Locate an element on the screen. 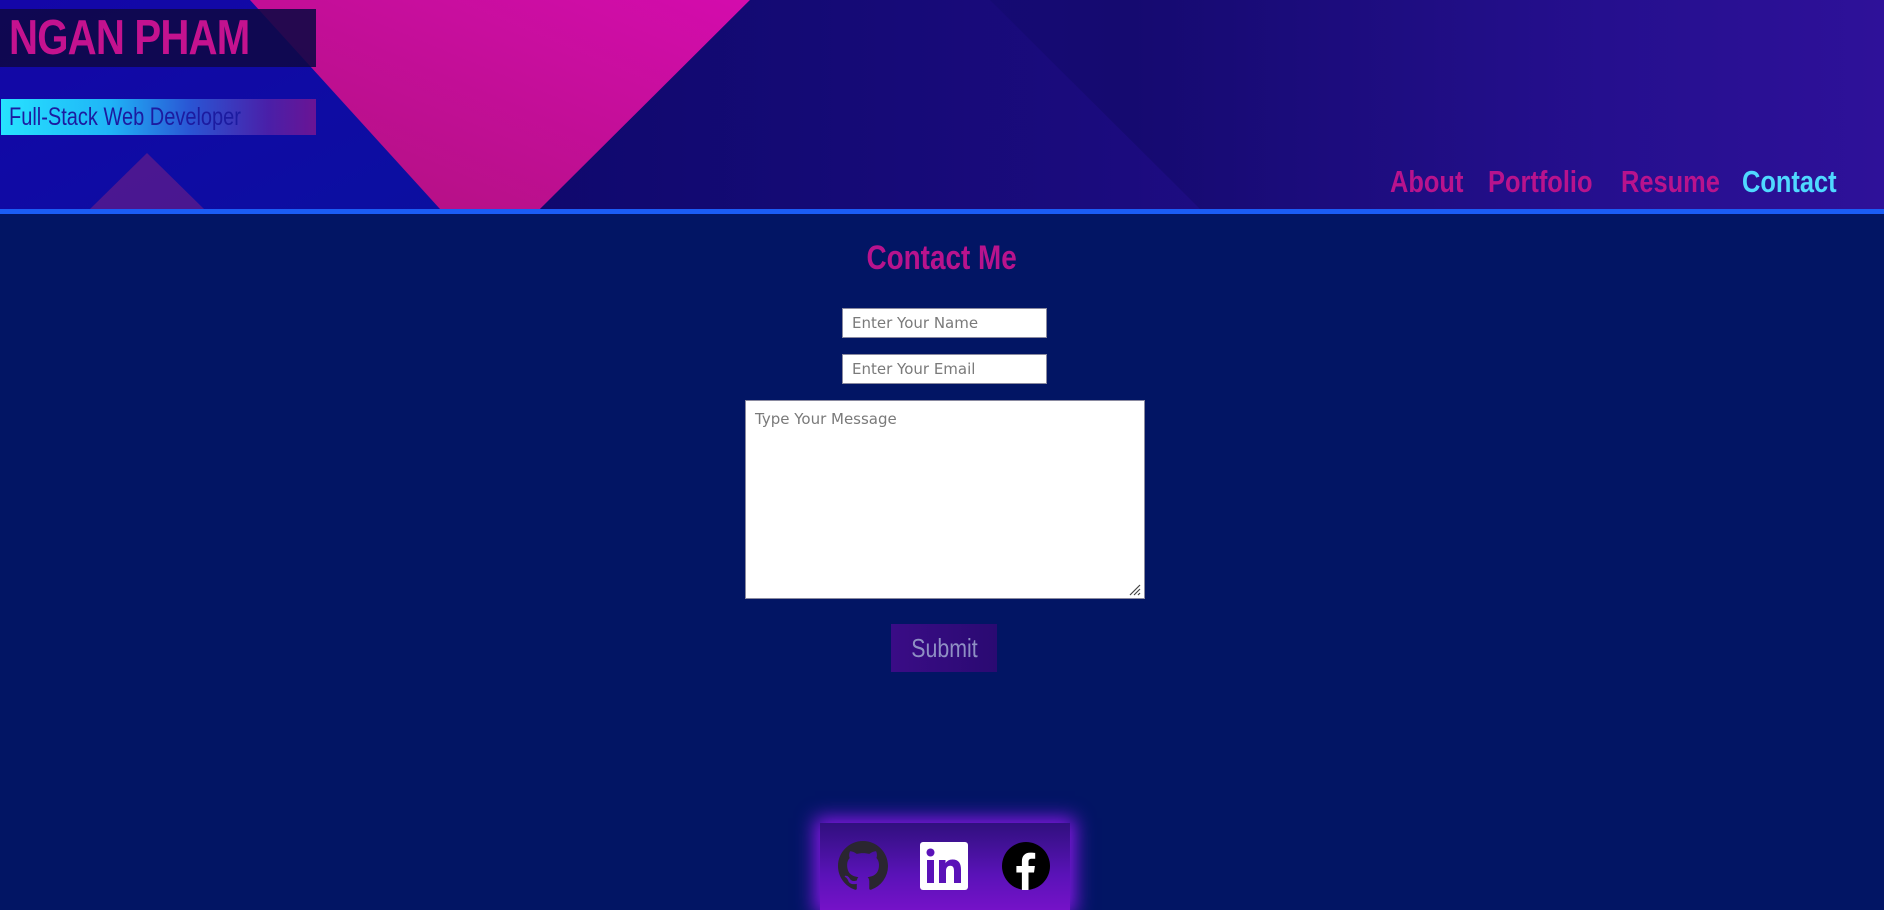 This screenshot has width=1884, height=910. message-textarea is located at coordinates (945, 499).